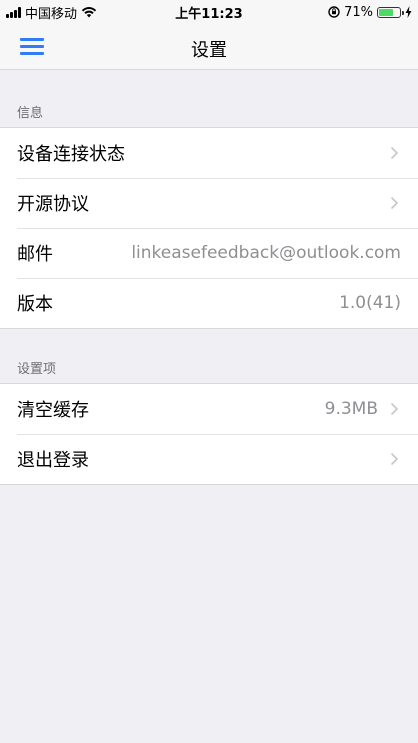 Image resolution: width=418 pixels, height=743 pixels. I want to click on row-logout: 退出登录, so click(209, 459).